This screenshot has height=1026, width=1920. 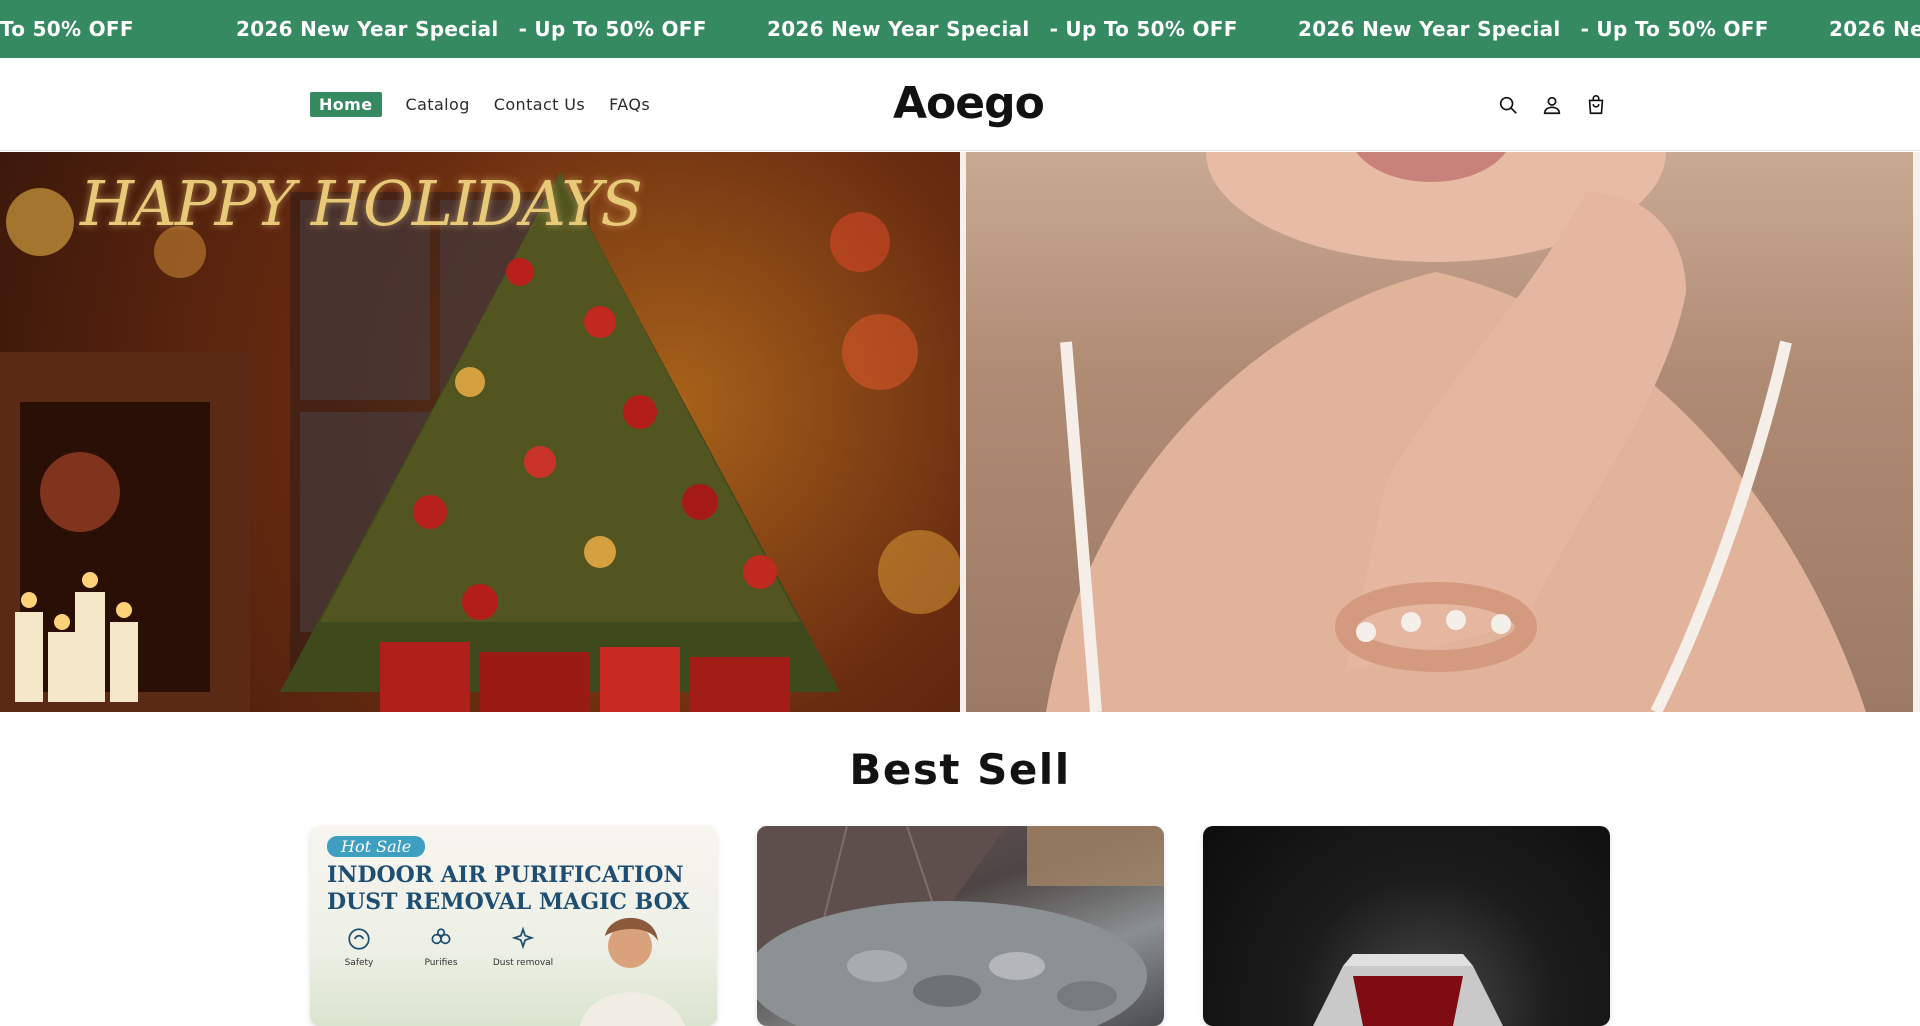 What do you see at coordinates (629, 104) in the screenshot?
I see `nav-item-faqs: FAQs` at bounding box center [629, 104].